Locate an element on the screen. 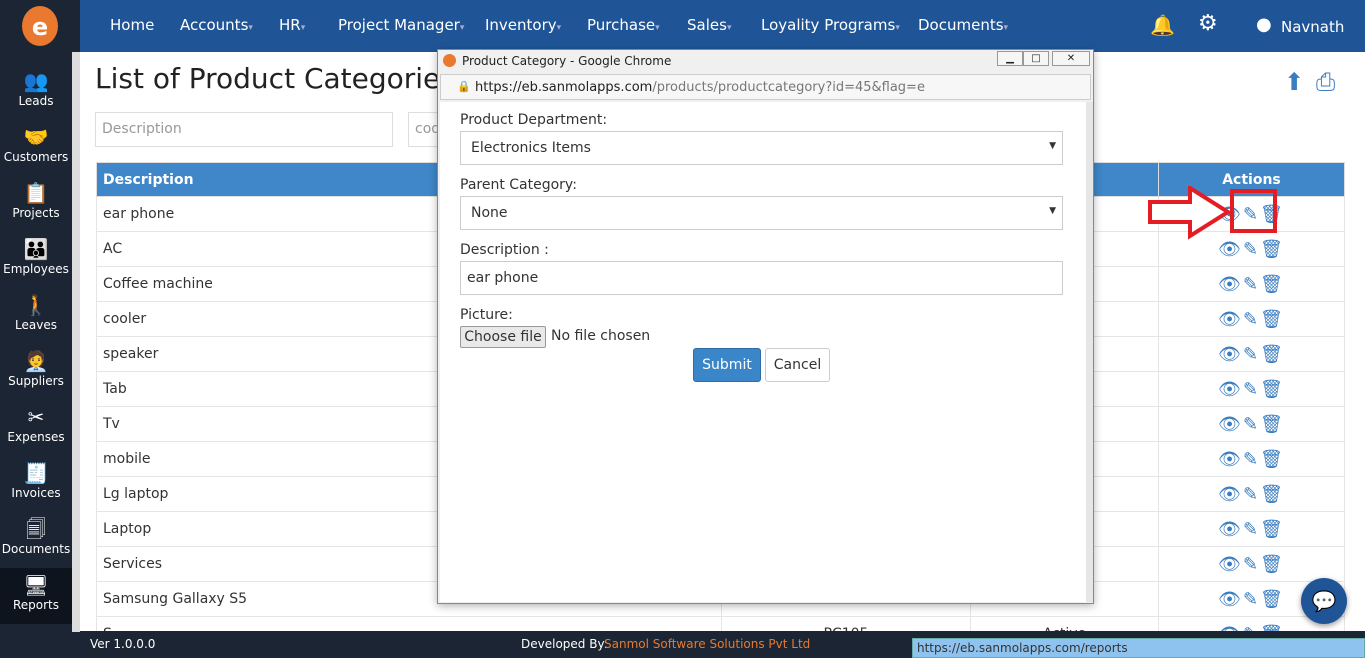  upload-icon: ⬆ is located at coordinates (1294, 82).